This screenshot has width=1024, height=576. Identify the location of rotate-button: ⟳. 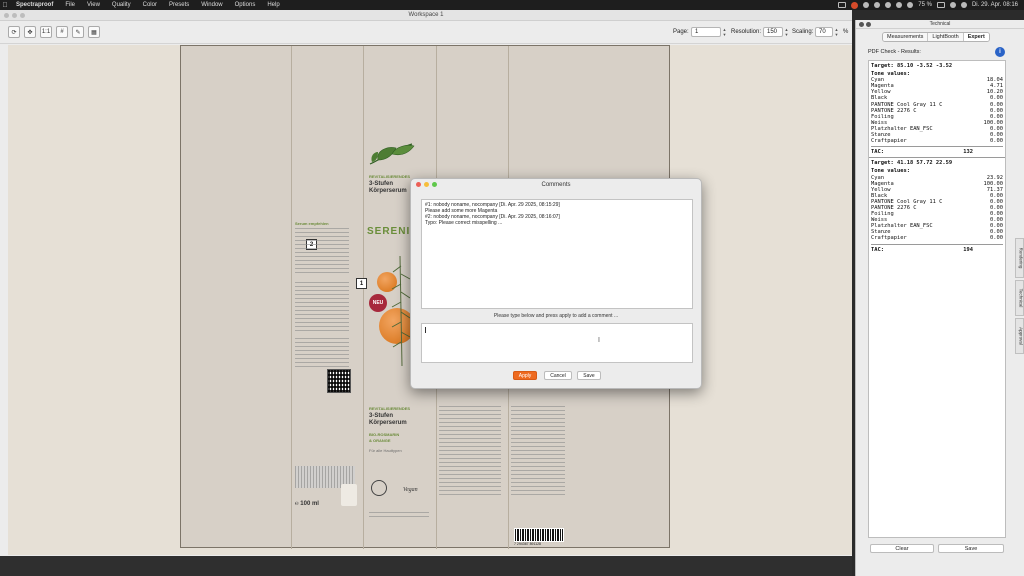
(14, 32).